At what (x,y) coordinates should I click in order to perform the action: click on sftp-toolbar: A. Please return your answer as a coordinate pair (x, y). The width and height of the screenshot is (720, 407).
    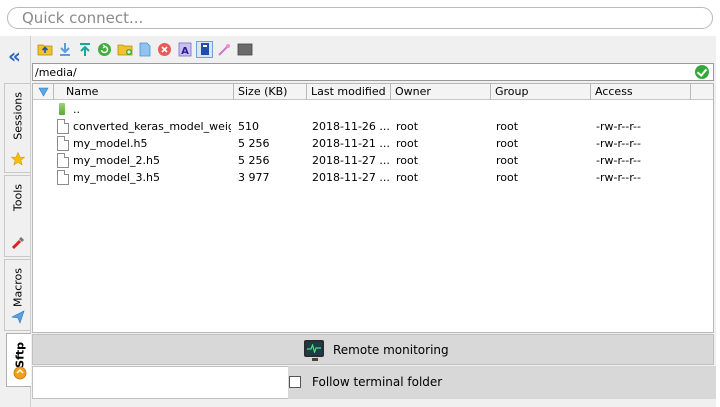
    Looking at the image, I should click on (373, 49).